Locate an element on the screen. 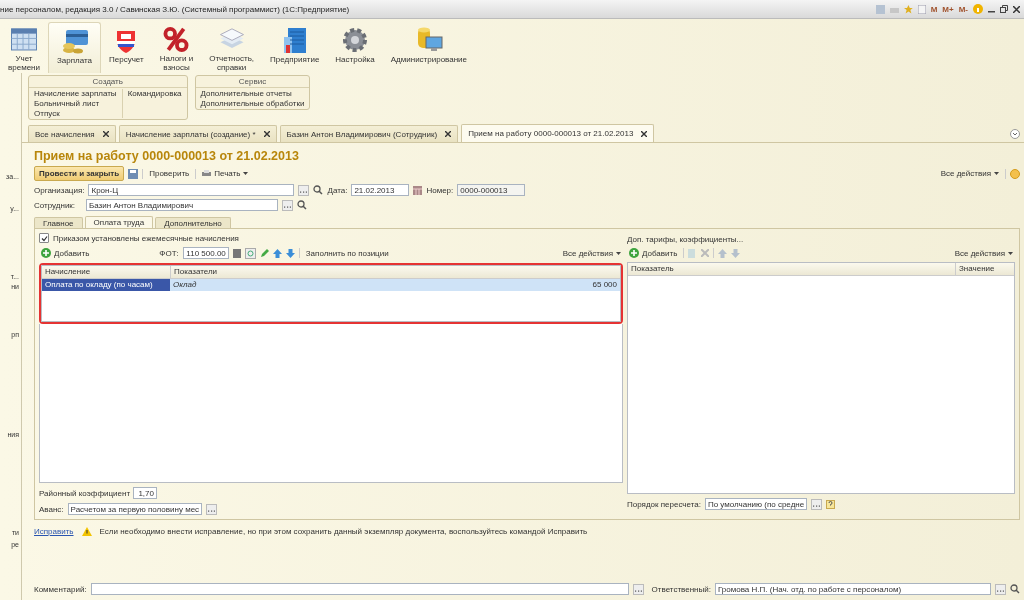  command-link: Отпуск is located at coordinates (75, 113).